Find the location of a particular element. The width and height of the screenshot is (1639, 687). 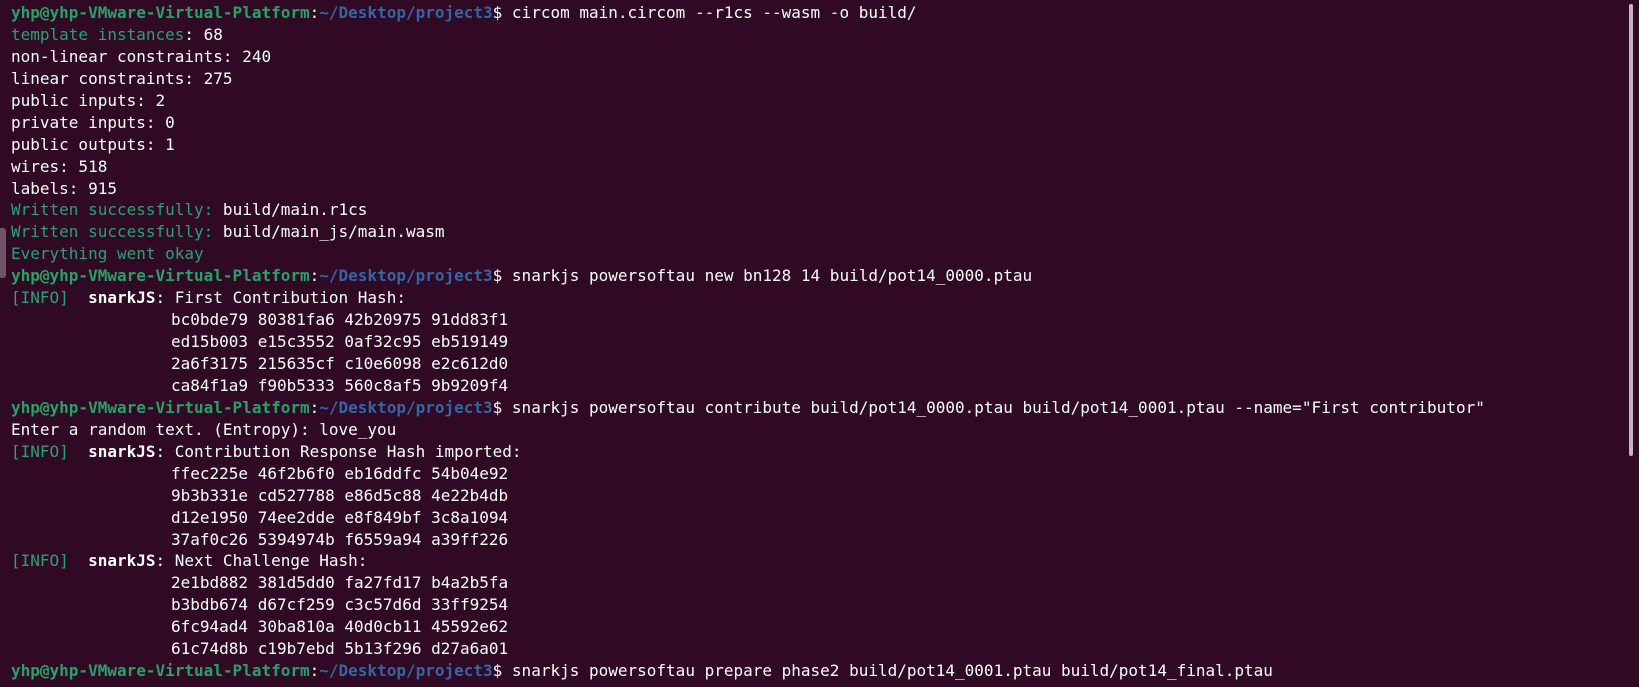

hash-line: 9b3b331e cd527788 e86d5c88 4e22b4db is located at coordinates (340, 495).